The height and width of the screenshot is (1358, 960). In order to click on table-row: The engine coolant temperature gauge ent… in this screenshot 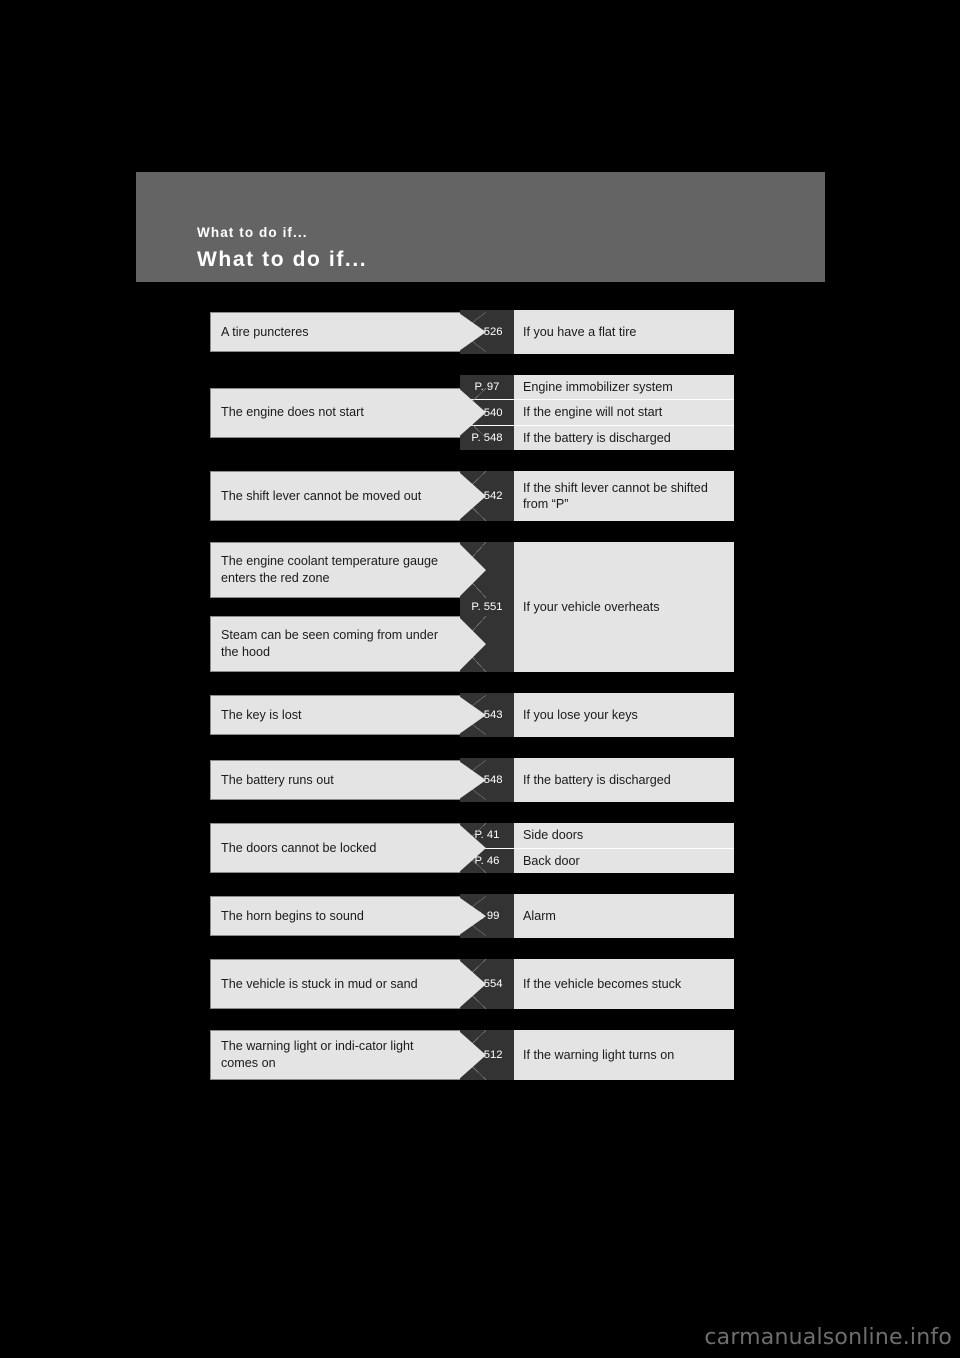, I will do `click(472, 607)`.